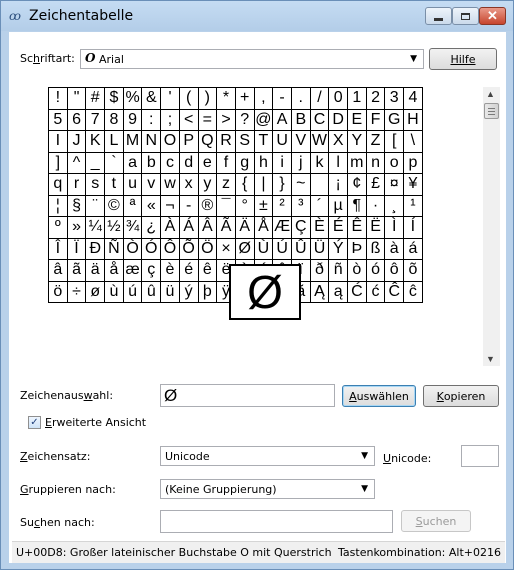 The image size is (514, 570). What do you see at coordinates (188, 291) in the screenshot?
I see `character-cell: ý` at bounding box center [188, 291].